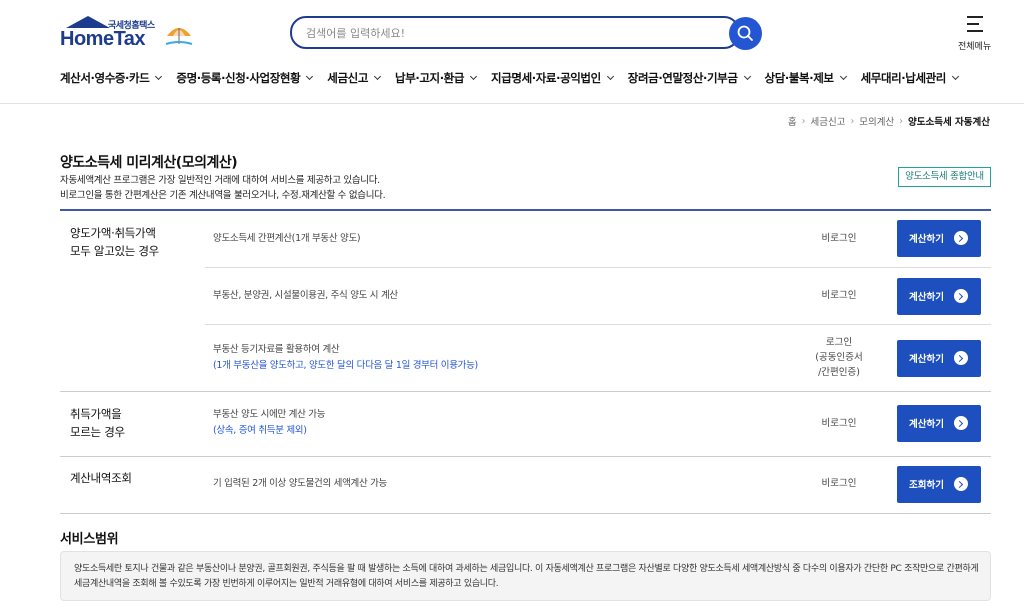  What do you see at coordinates (114, 251) in the screenshot?
I see `section-label-line: 모두 알고있는 경우` at bounding box center [114, 251].